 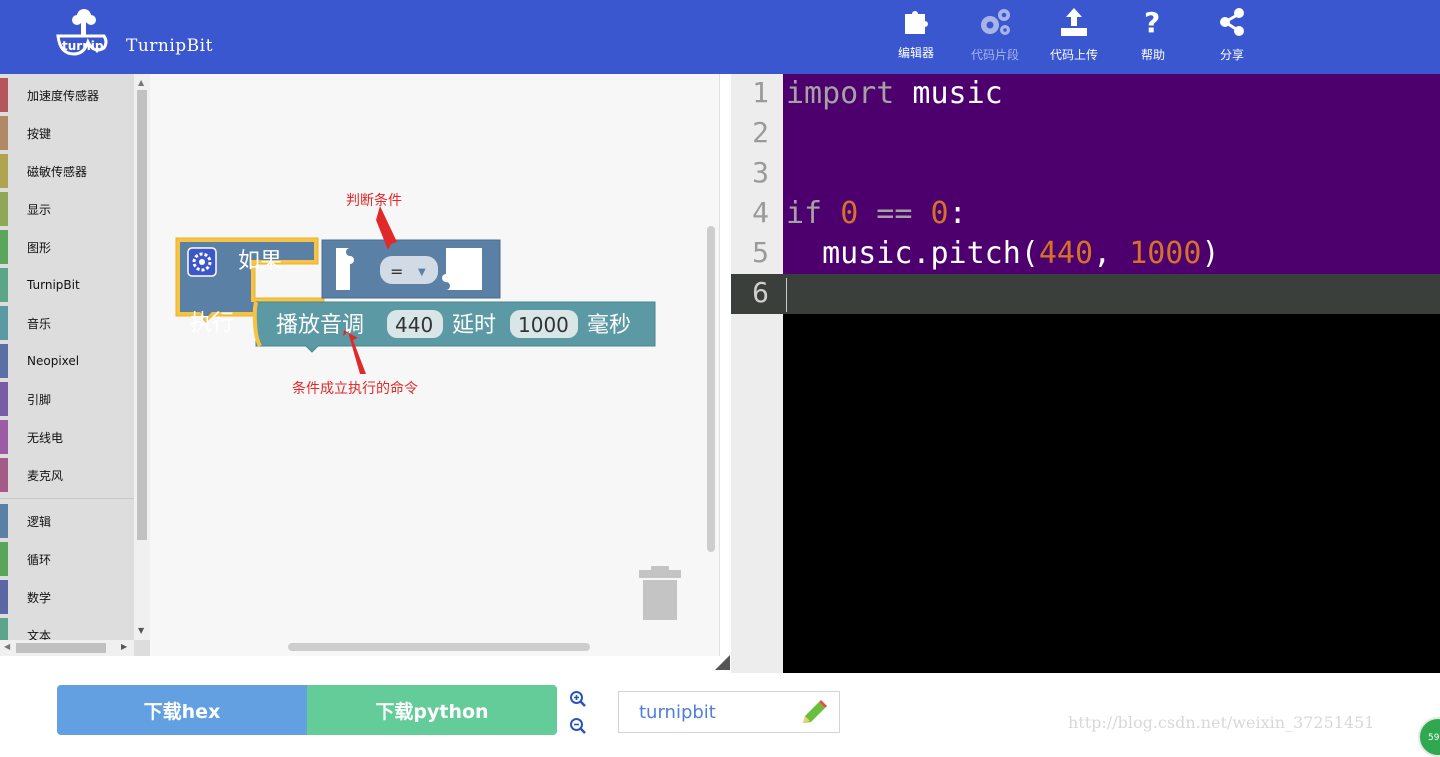 What do you see at coordinates (45, 437) in the screenshot?
I see `category-label: 无线电` at bounding box center [45, 437].